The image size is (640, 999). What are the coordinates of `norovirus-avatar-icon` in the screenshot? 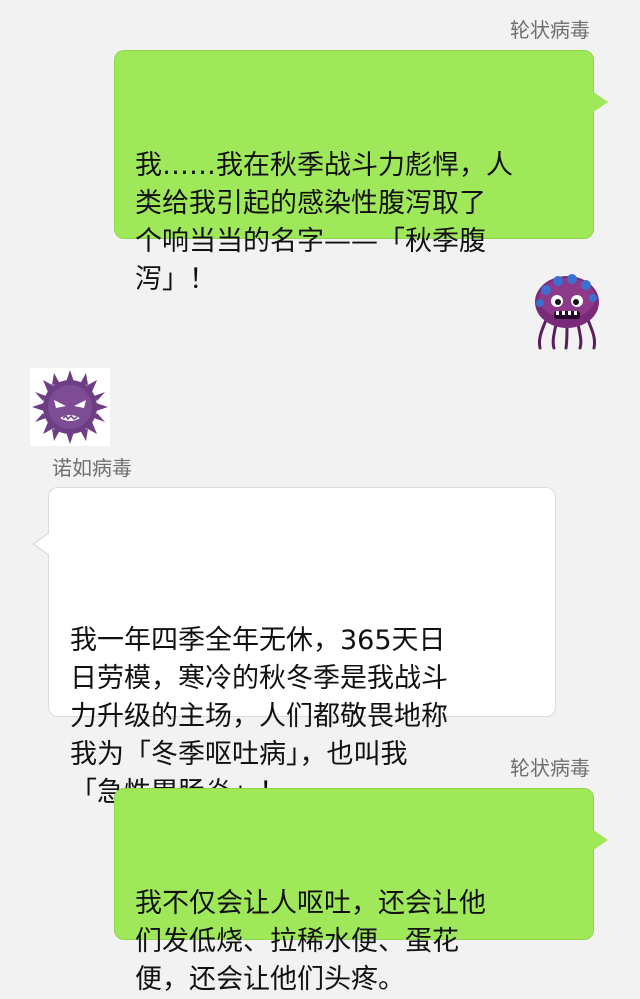 It's located at (70, 407).